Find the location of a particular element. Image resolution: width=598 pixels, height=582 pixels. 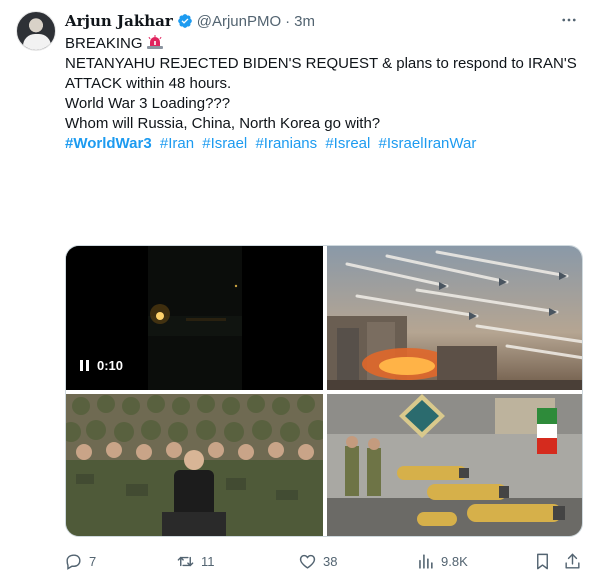

tweet-line: World War 3 Loading??? is located at coordinates (148, 103).